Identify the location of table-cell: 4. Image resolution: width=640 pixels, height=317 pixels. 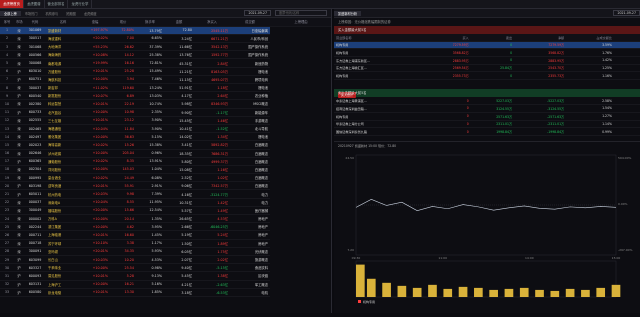
(7, 55).